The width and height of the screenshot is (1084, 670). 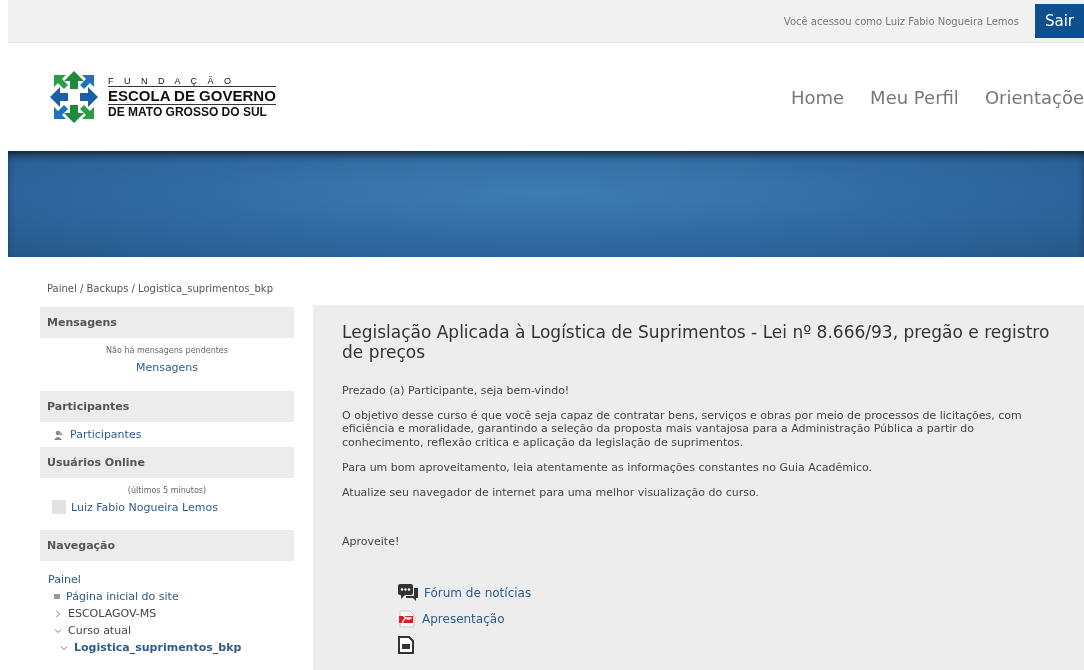 What do you see at coordinates (551, 493) in the screenshot?
I see `paragraph: Atualize seu navegador de internet para uma melhor visualização do curso.` at bounding box center [551, 493].